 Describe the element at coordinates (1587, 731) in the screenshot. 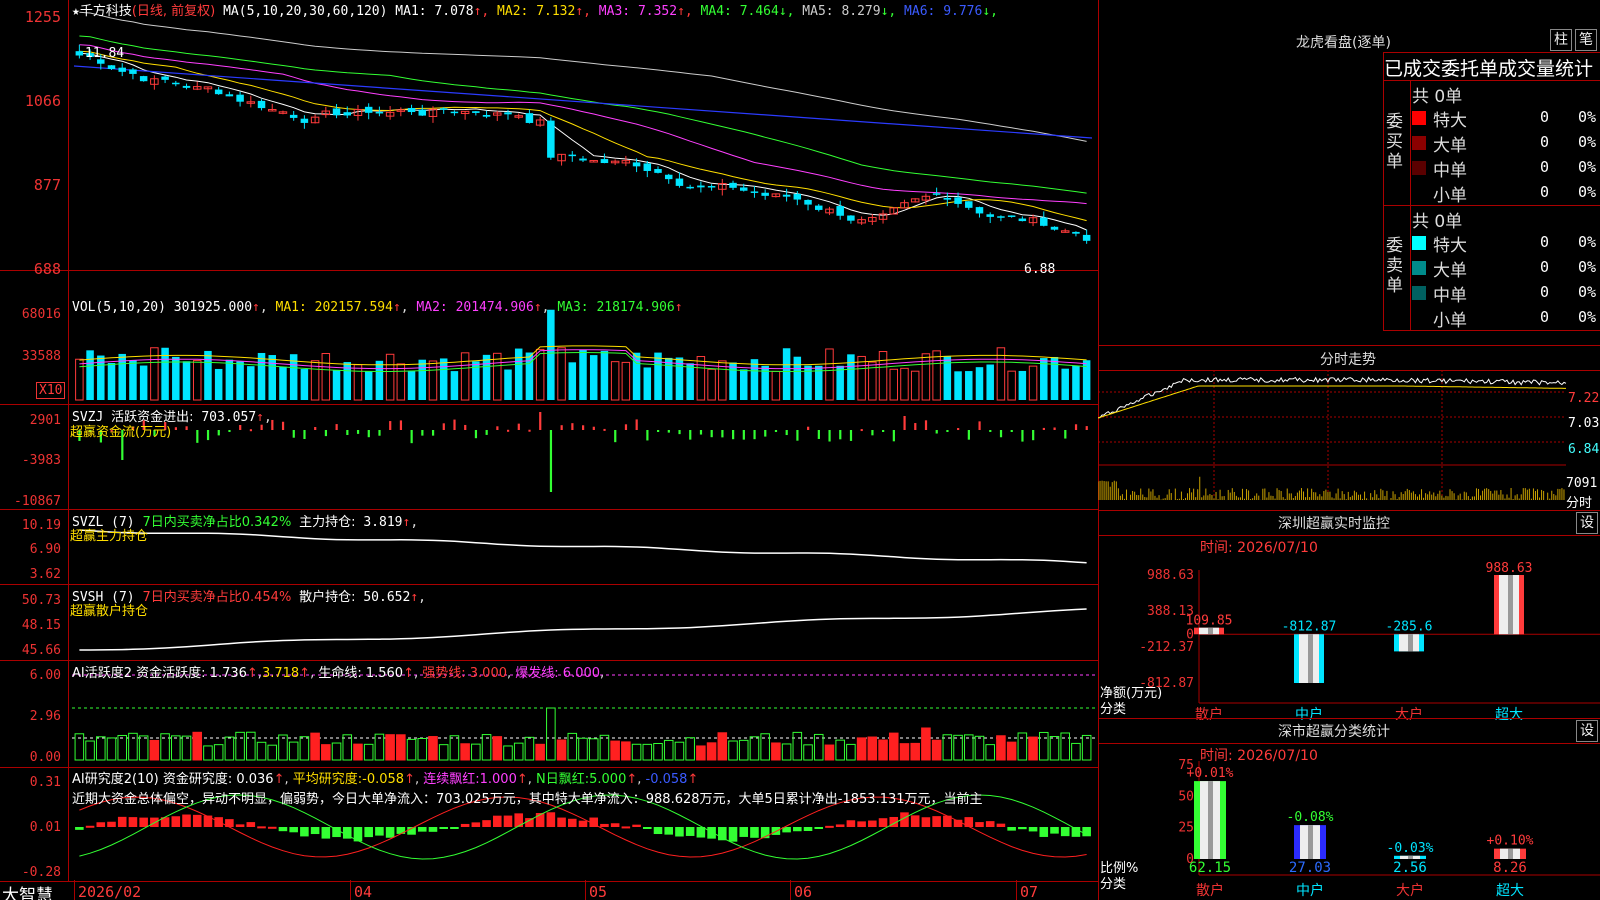

I see `classify-settings-button: 设` at that location.